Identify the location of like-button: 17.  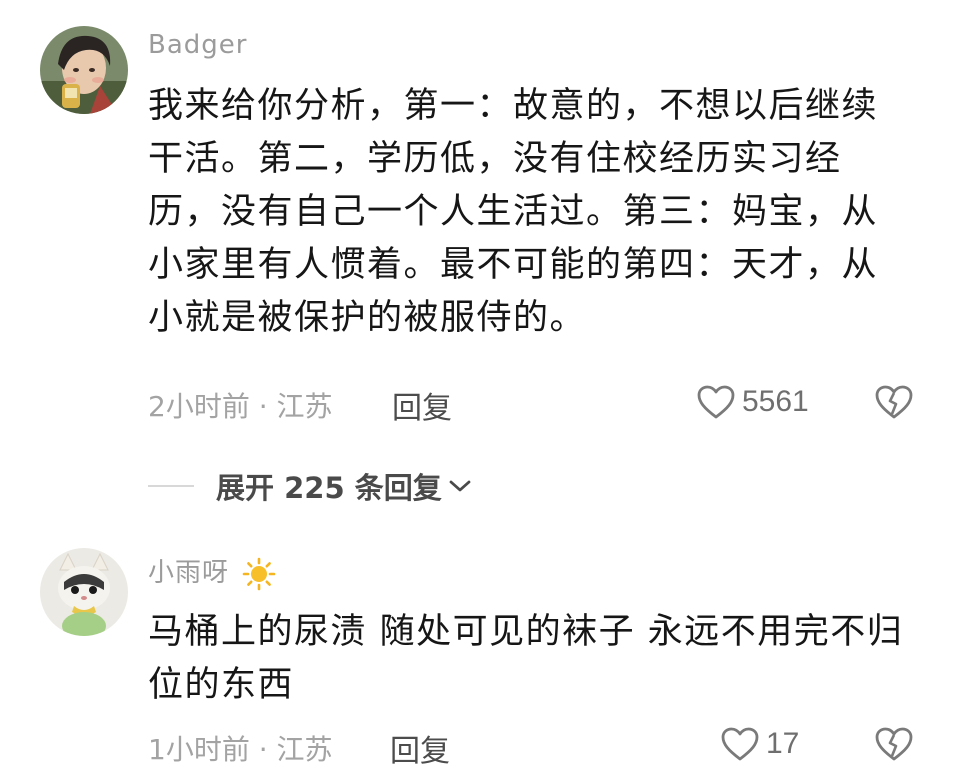
(759, 744).